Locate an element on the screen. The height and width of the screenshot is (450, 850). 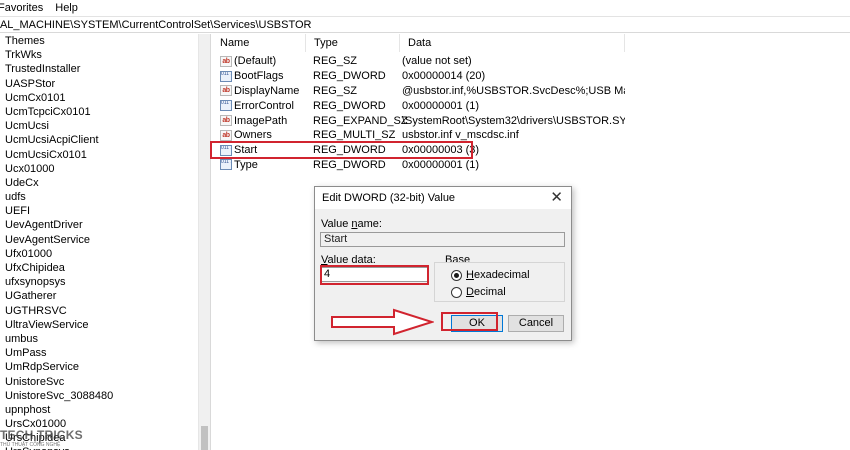
value-name-cell: 011 110 010BootFlags is located at coordinates (259, 76).